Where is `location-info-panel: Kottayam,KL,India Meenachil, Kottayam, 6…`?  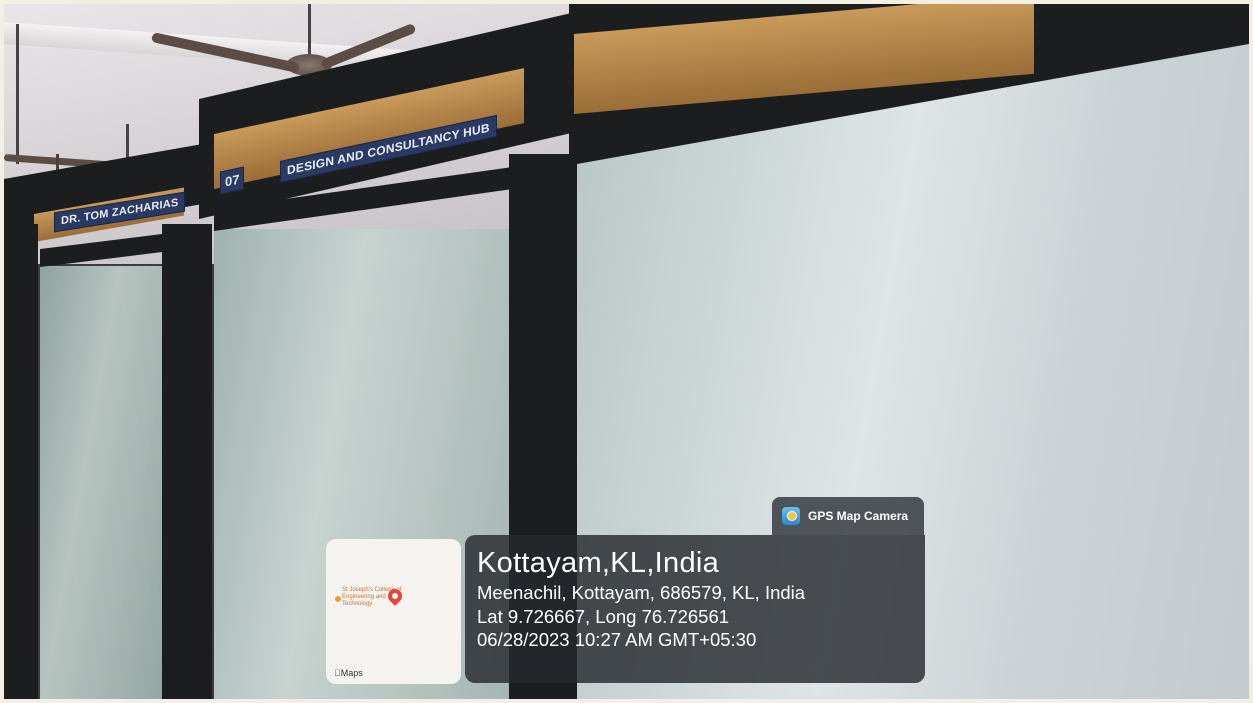 location-info-panel: Kottayam,KL,India Meenachil, Kottayam, 6… is located at coordinates (695, 609).